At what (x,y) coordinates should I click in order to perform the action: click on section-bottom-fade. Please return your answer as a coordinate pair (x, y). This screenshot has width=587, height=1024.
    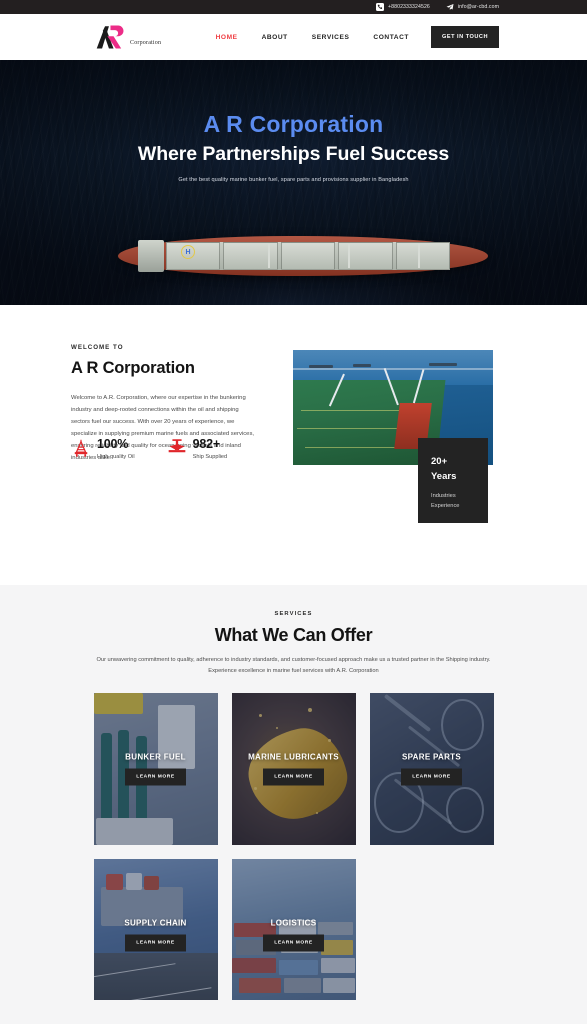
    Looking at the image, I should click on (293, 1012).